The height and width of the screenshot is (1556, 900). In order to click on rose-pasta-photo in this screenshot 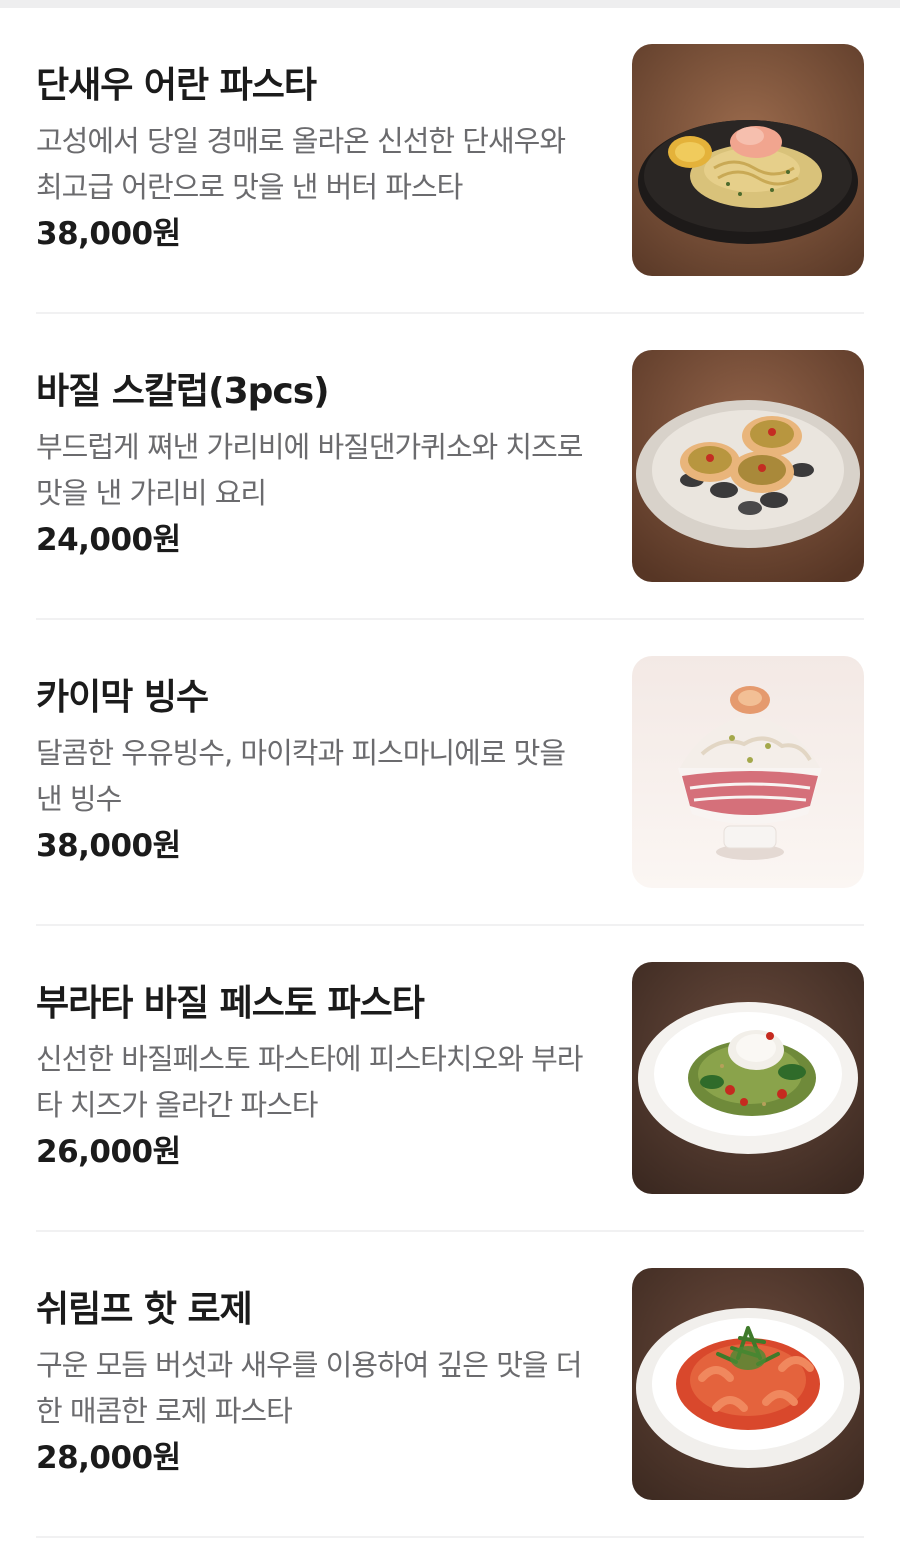, I will do `click(748, 1384)`.